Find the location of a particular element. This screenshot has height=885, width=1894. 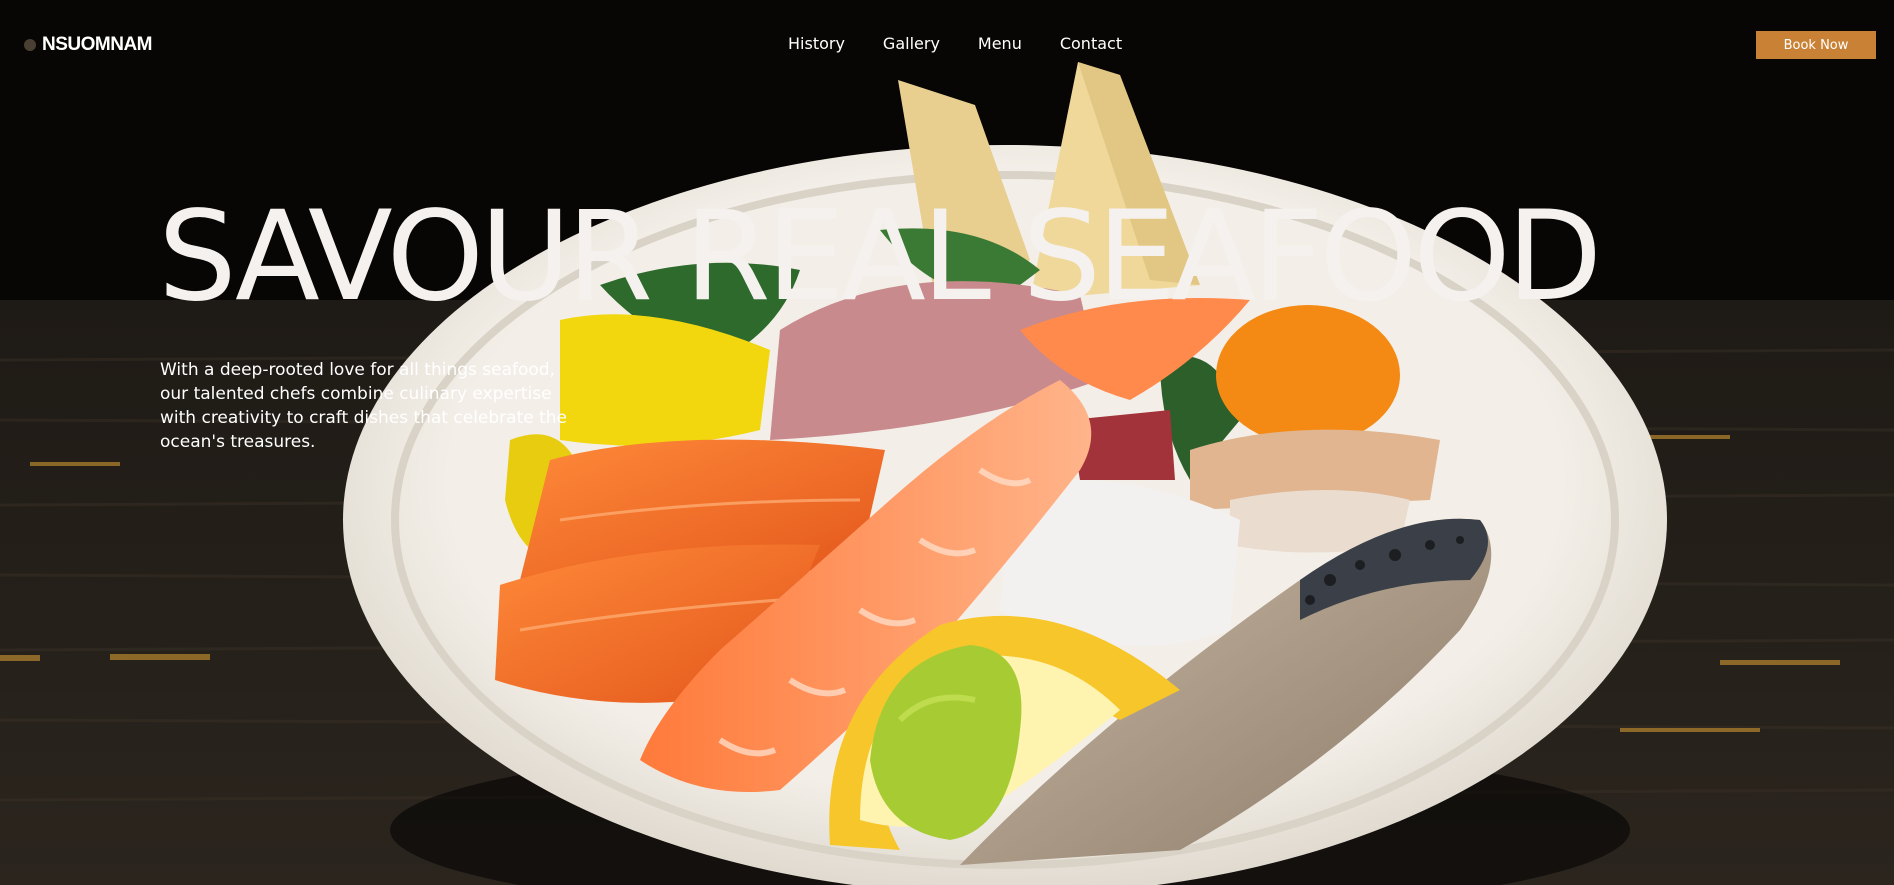

hero-headline: SAVOUR REAL SEAFOOD is located at coordinates (880, 257).